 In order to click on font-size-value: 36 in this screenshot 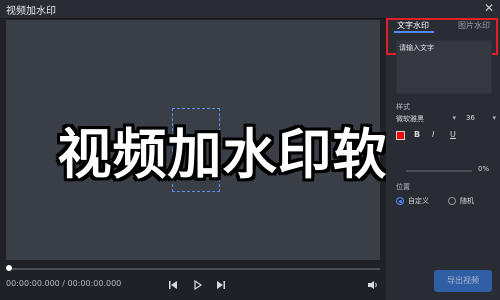, I will do `click(470, 118)`.